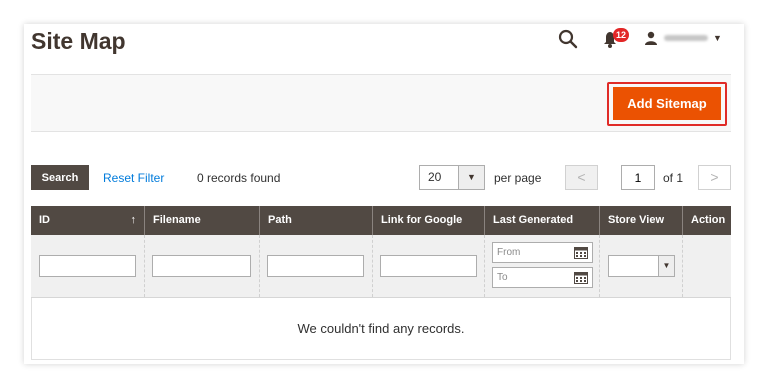 The width and height of the screenshot is (768, 387). What do you see at coordinates (502, 277) in the screenshot?
I see `date-to-placeholder: To` at bounding box center [502, 277].